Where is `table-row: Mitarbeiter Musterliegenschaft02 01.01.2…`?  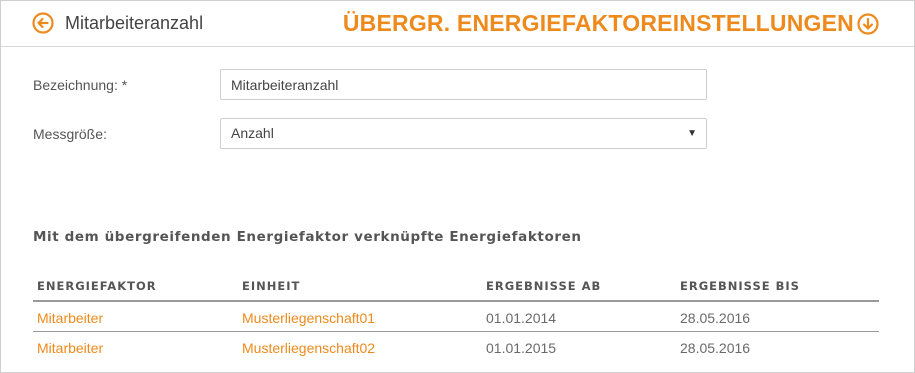 table-row: Mitarbeiter Musterliegenschaft02 01.01.2… is located at coordinates (456, 347).